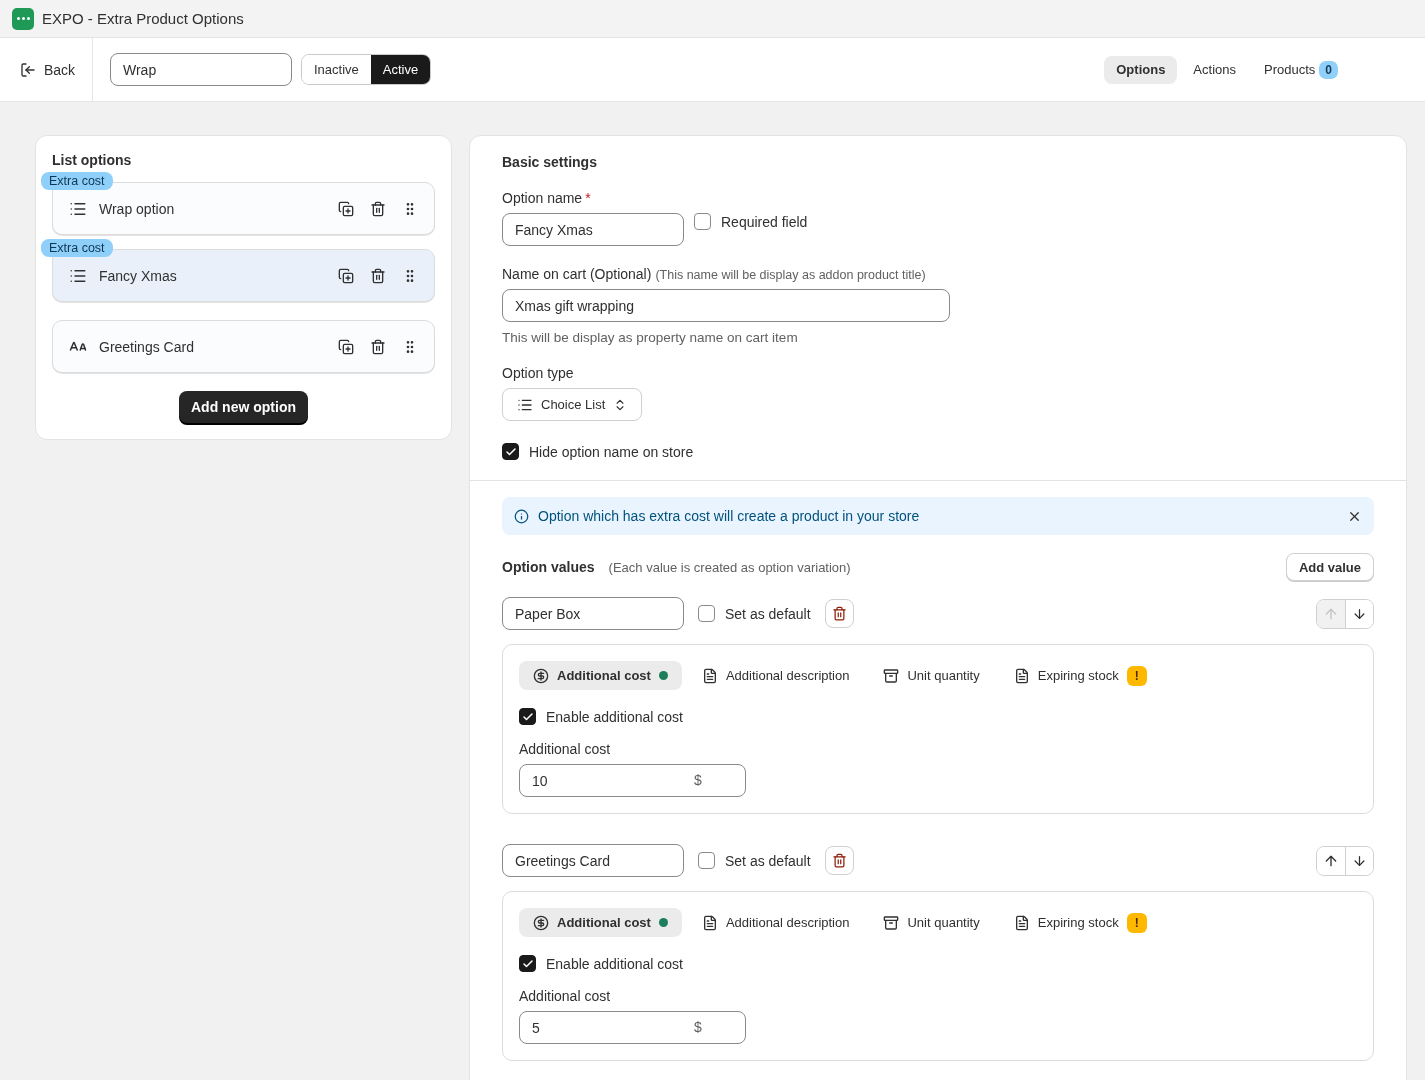 This screenshot has height=1080, width=1425. What do you see at coordinates (729, 567) in the screenshot?
I see `section-note: (Each value is created as option variation)` at bounding box center [729, 567].